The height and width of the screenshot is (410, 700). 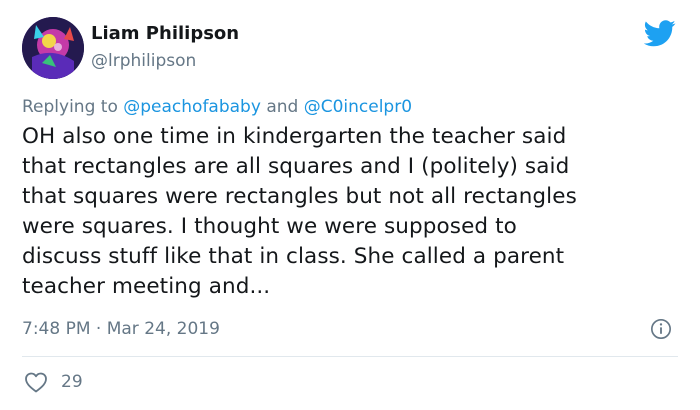 What do you see at coordinates (358, 107) in the screenshot?
I see `mention-link-2: @C0incelpr0` at bounding box center [358, 107].